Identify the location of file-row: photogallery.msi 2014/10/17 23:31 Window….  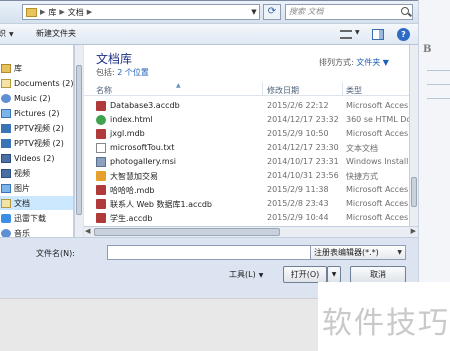
(246, 162).